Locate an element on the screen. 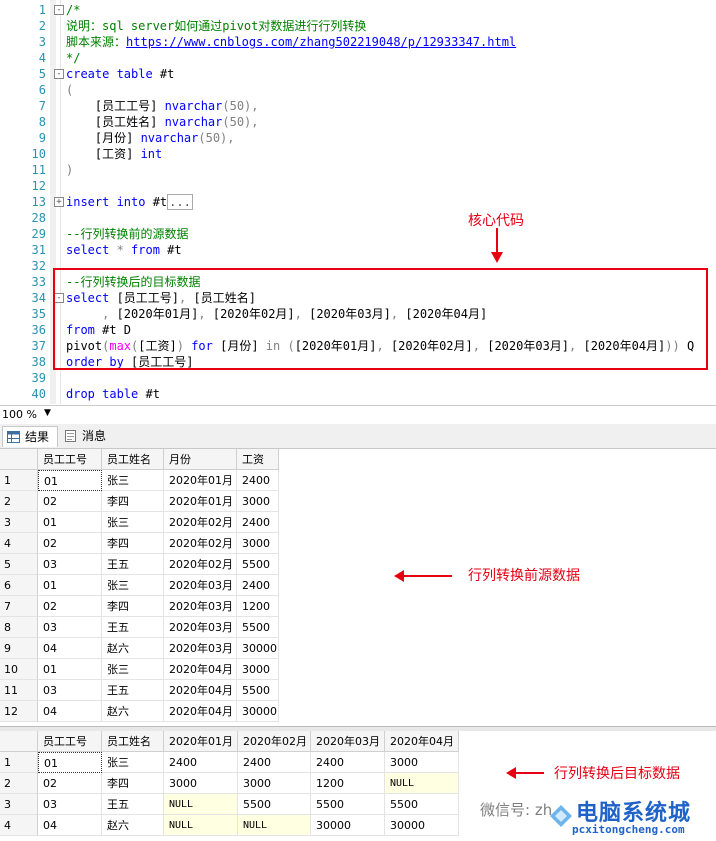 This screenshot has width=716, height=841. row-number: 11 is located at coordinates (19, 690).